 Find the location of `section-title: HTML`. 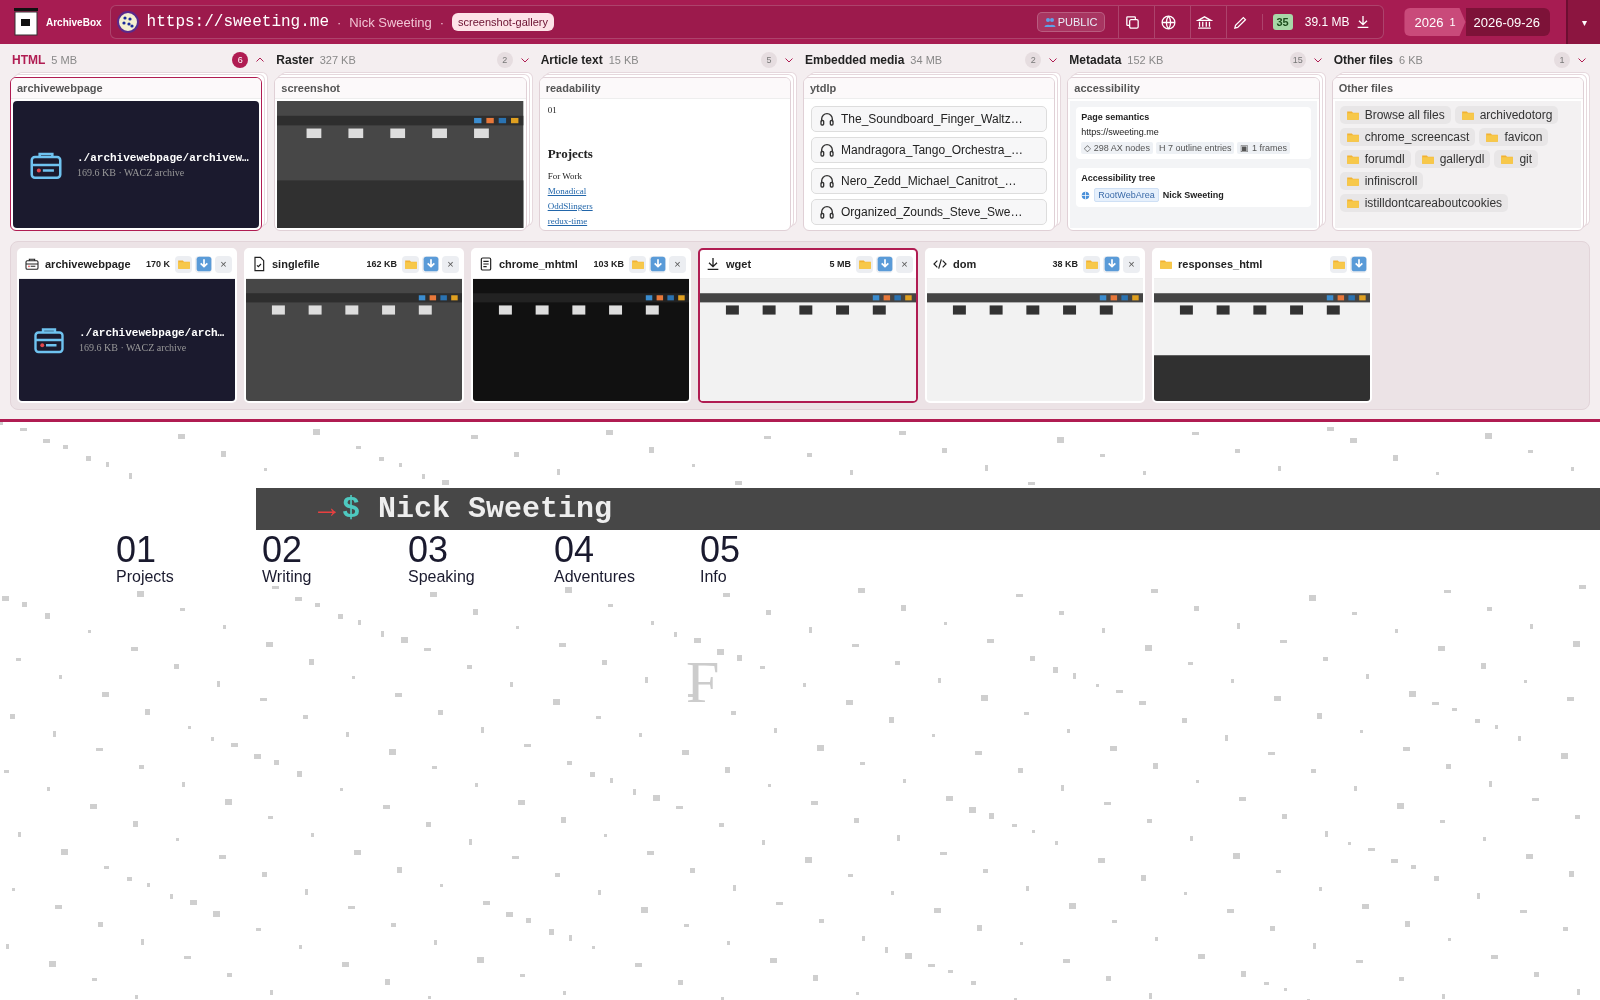

section-title: HTML is located at coordinates (29, 60).